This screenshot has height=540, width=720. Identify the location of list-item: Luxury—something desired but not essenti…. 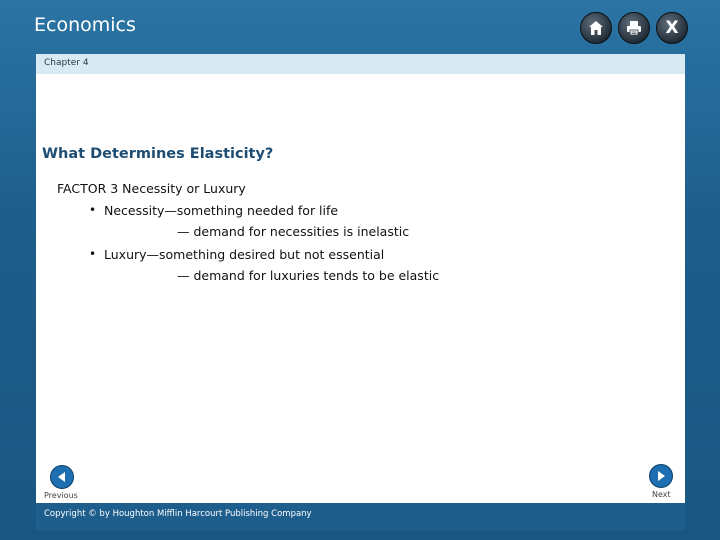
(244, 254).